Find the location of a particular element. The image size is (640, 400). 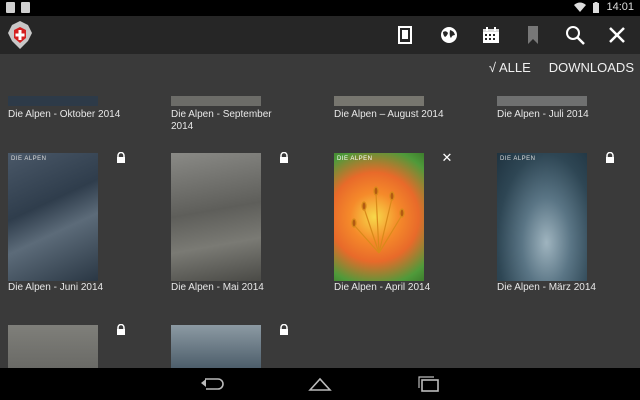

action-bar is located at coordinates (320, 35).